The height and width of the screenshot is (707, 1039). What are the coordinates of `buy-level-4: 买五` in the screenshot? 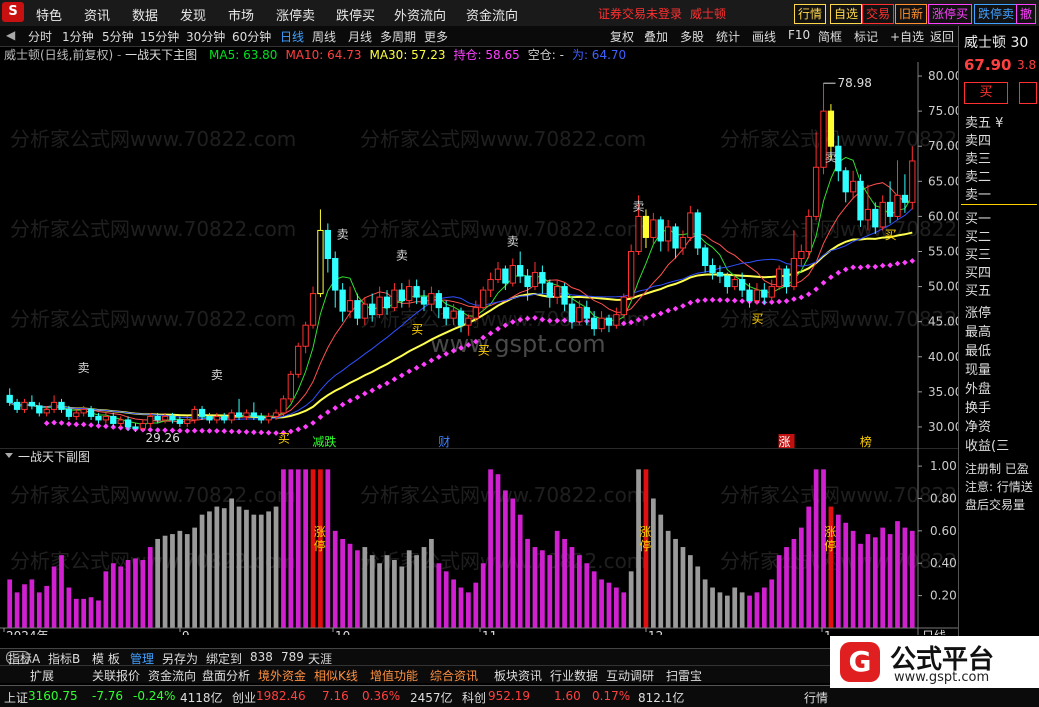 It's located at (978, 289).